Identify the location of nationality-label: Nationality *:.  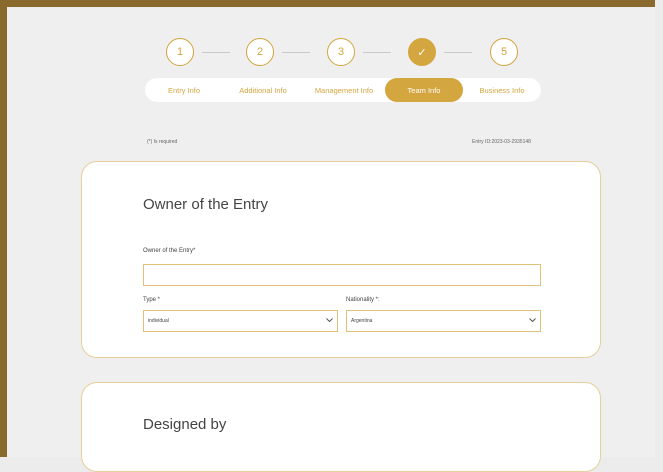
(363, 300).